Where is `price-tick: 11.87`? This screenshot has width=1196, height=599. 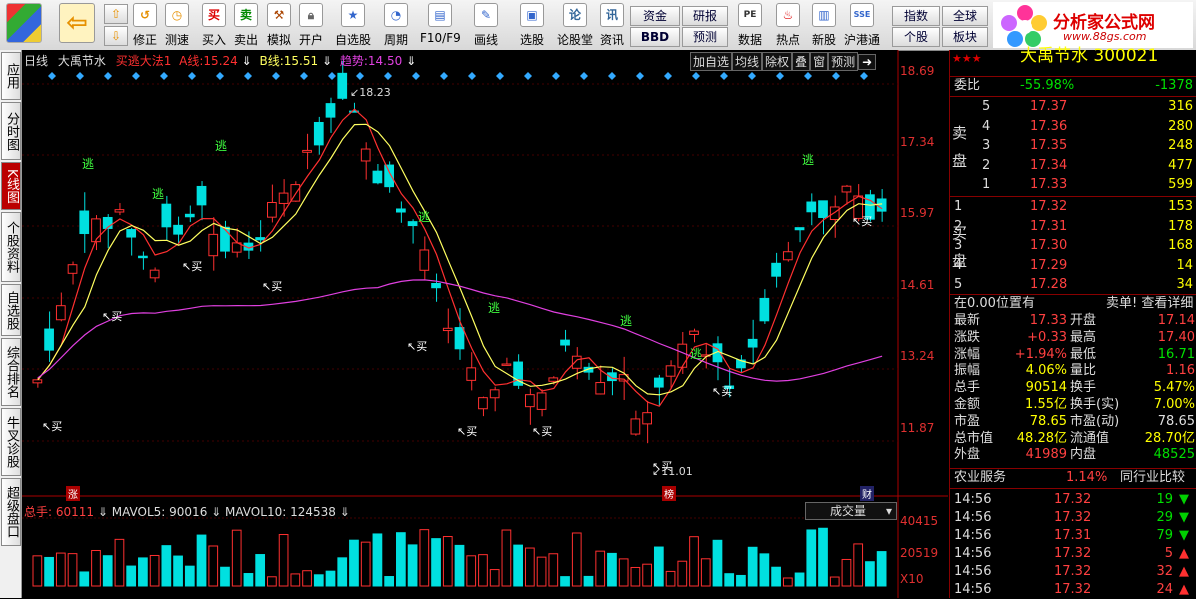
price-tick: 11.87 is located at coordinates (917, 428).